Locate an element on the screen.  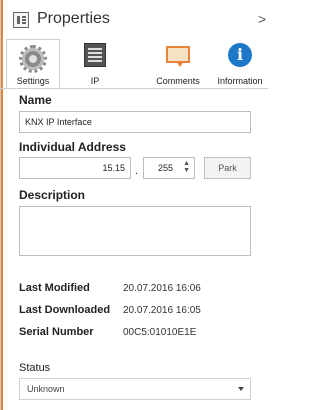
tab-settings: Settings is located at coordinates (33, 64).